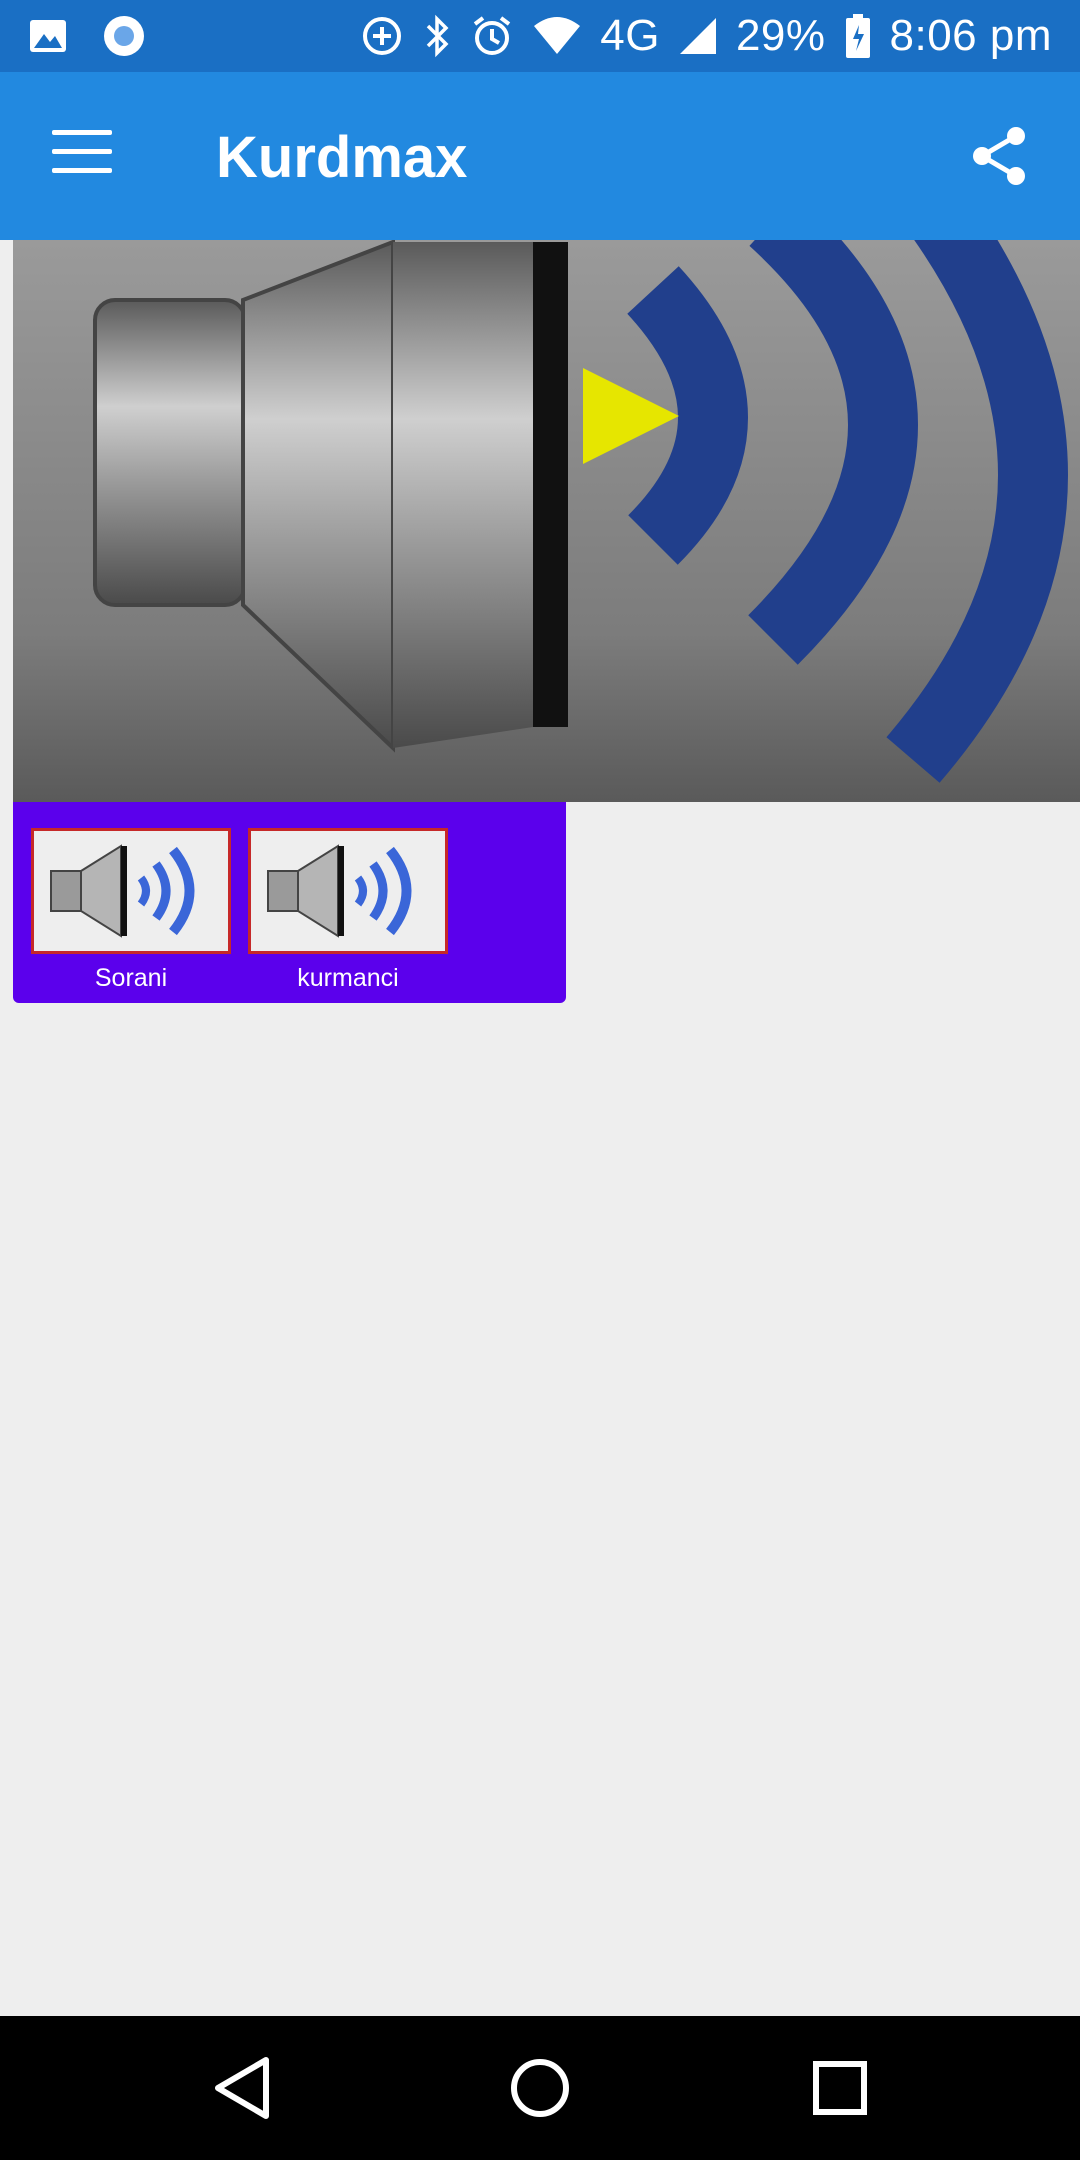  I want to click on station-panel: Sorani kurmanci, so click(289, 902).